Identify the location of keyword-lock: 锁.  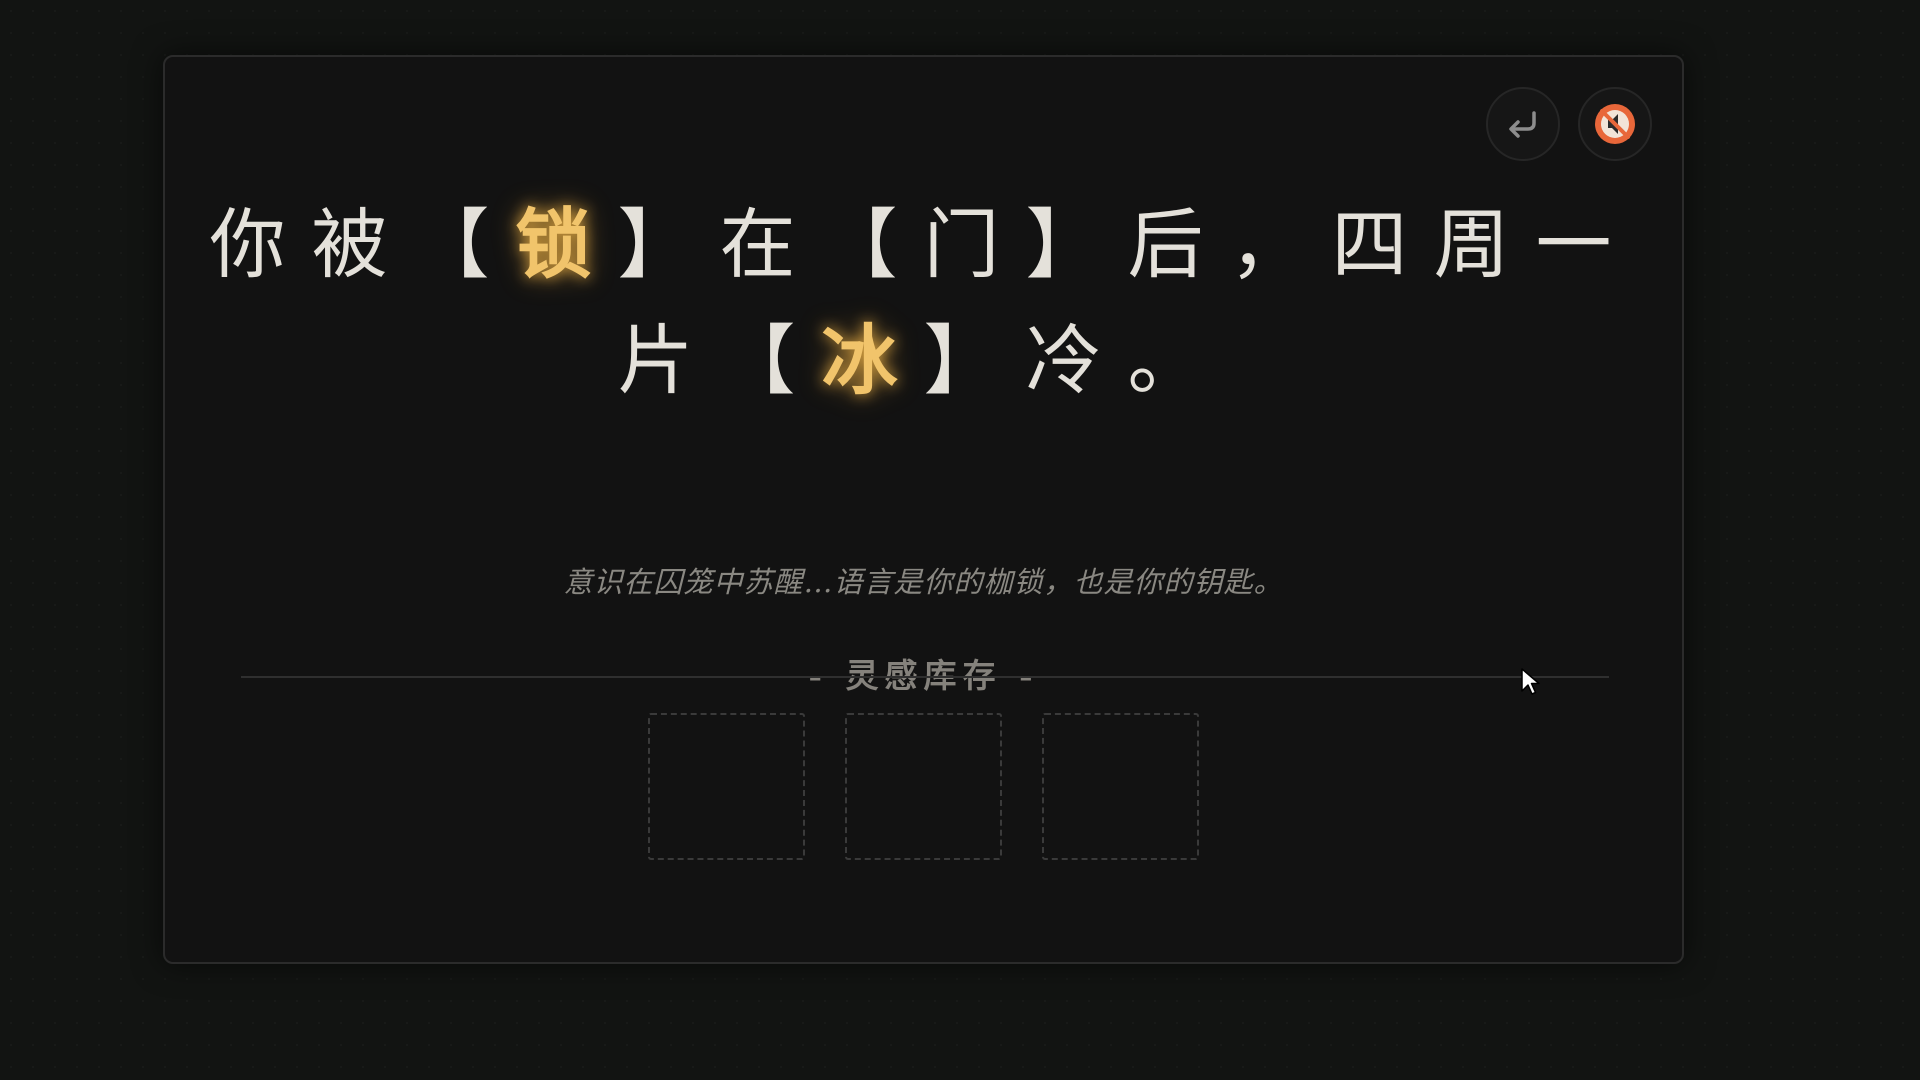
(567, 244).